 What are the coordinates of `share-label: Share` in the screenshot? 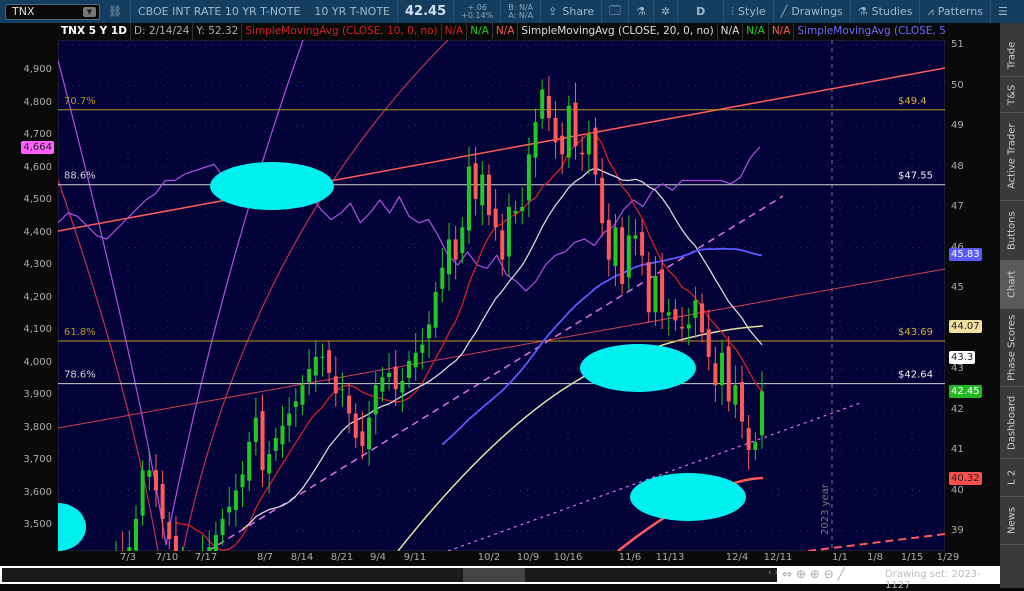 It's located at (578, 11).